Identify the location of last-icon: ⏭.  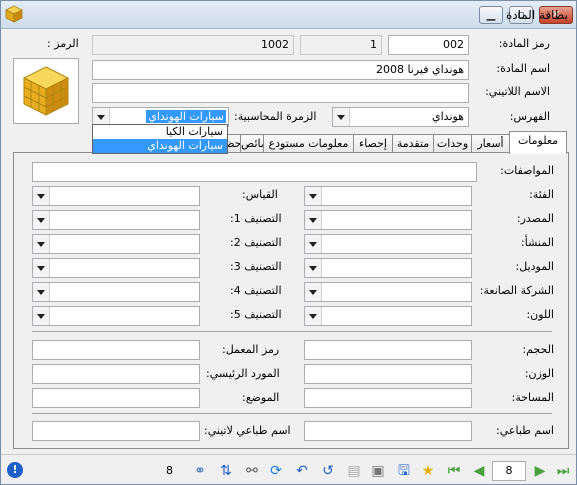
(563, 471).